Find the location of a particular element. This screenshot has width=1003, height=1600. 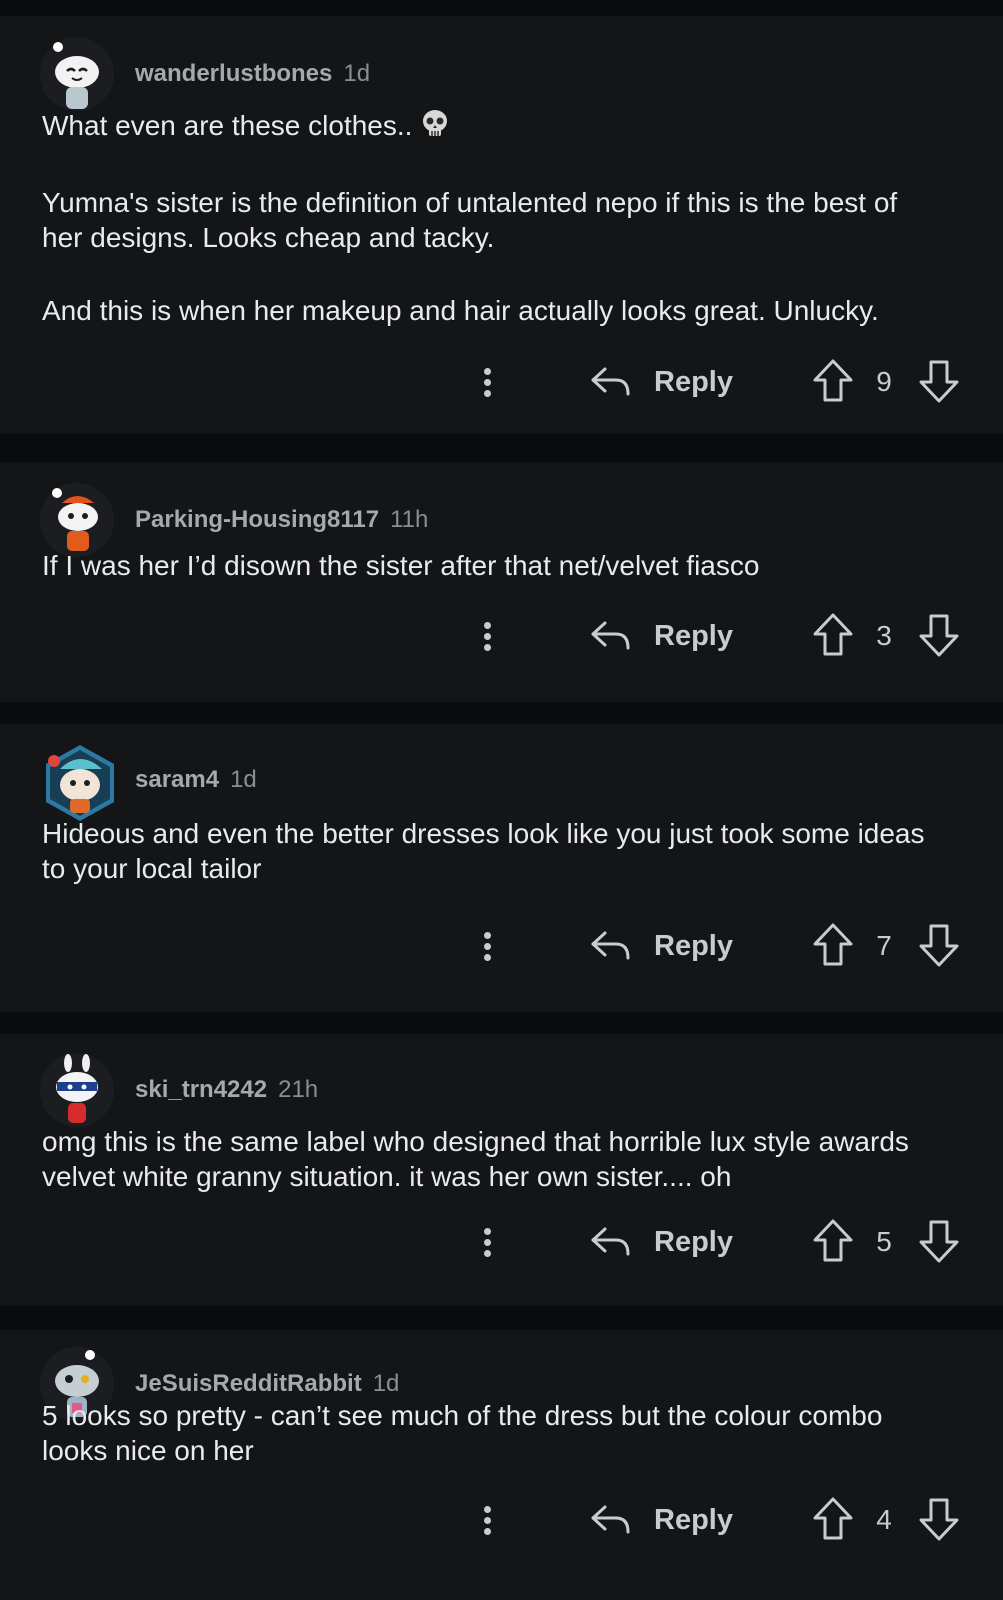

comment-actions: Reply 5 is located at coordinates (501, 1241).